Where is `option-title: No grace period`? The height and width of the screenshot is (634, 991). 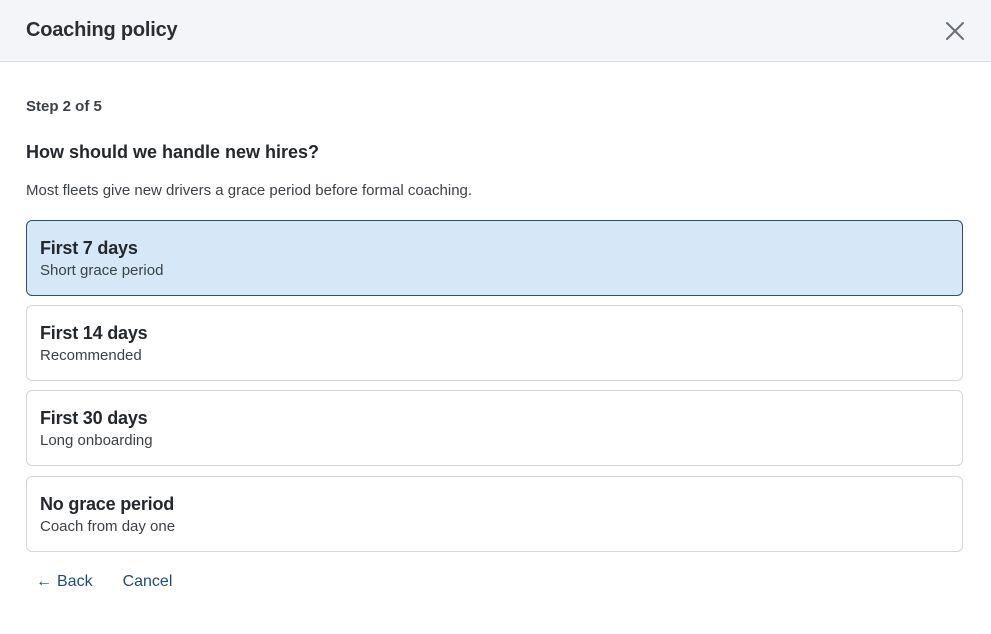
option-title: No grace period is located at coordinates (107, 503).